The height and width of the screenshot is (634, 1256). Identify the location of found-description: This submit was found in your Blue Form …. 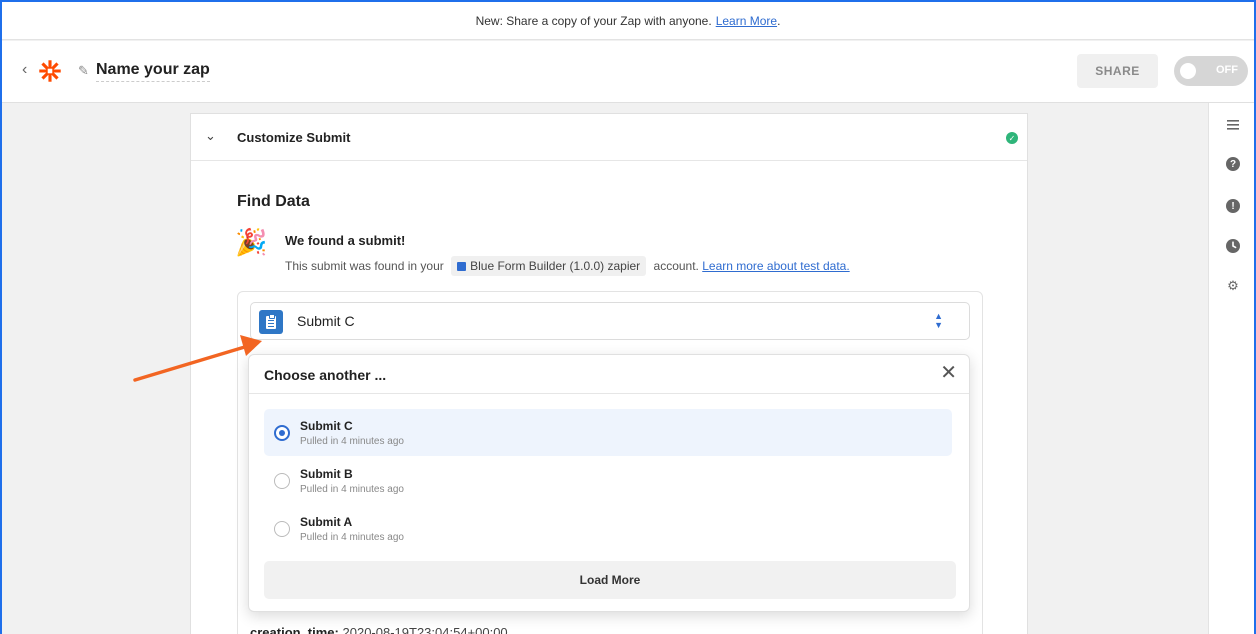
(567, 266).